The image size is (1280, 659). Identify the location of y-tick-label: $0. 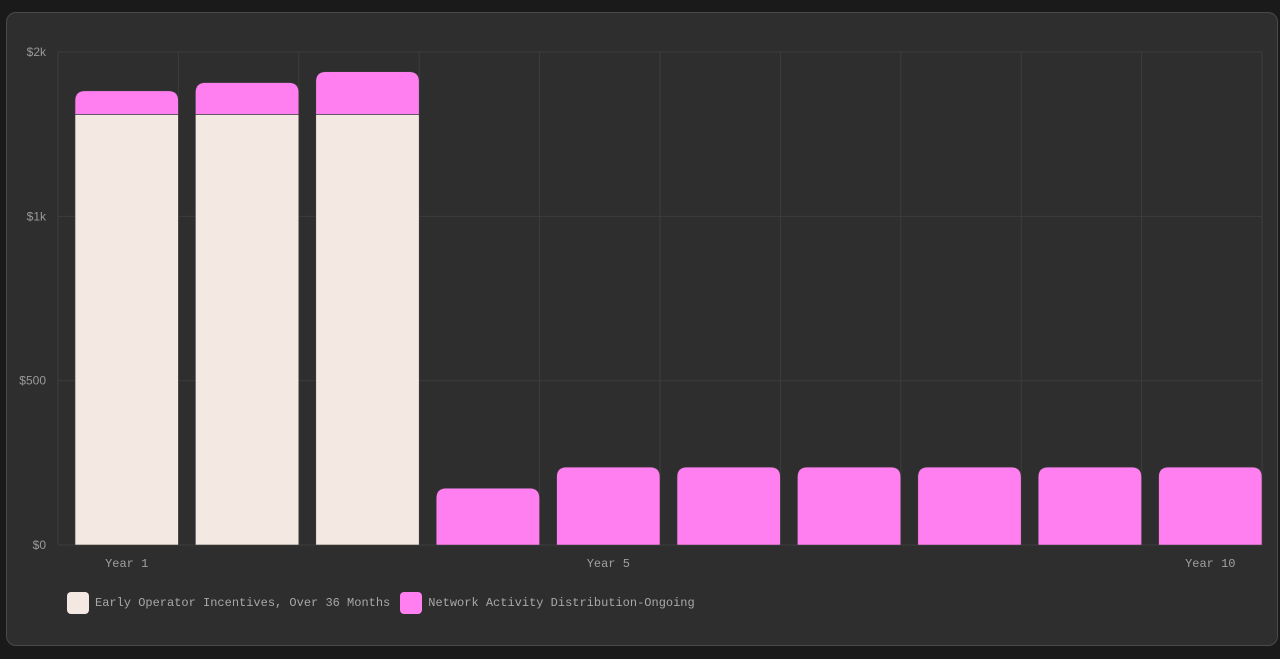
(40, 545).